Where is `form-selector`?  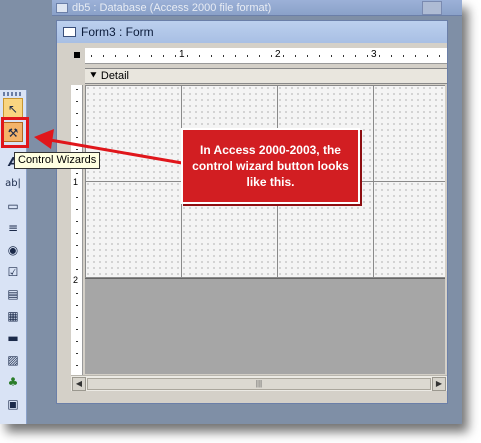
form-selector is located at coordinates (77, 55).